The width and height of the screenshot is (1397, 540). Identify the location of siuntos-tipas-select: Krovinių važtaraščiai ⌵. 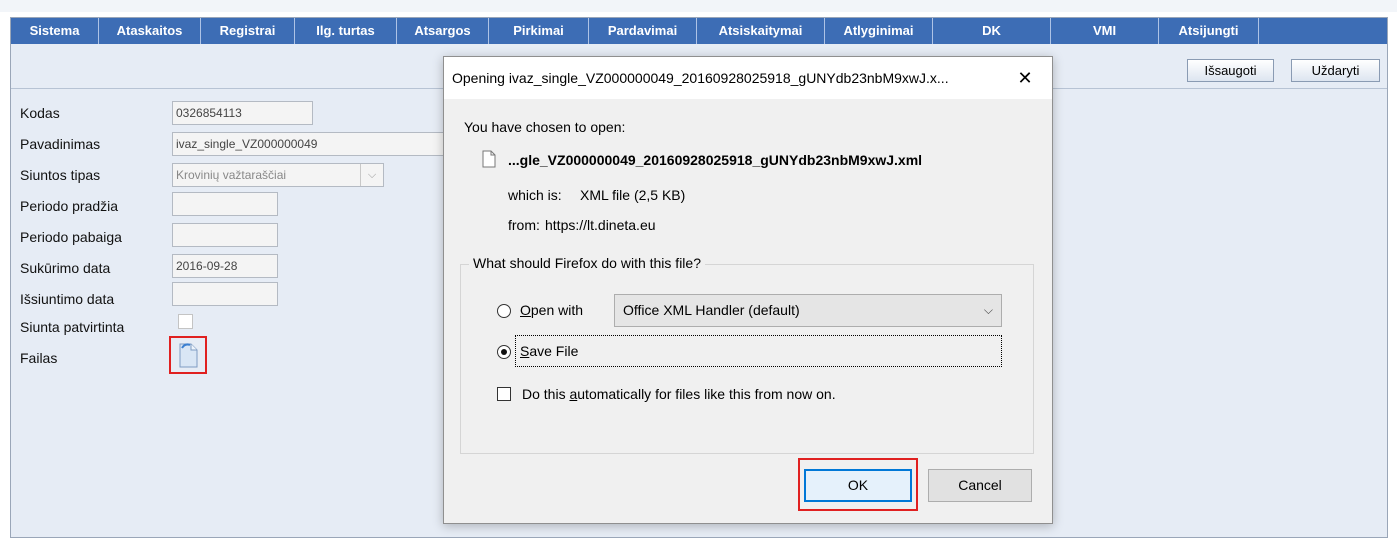
(278, 175).